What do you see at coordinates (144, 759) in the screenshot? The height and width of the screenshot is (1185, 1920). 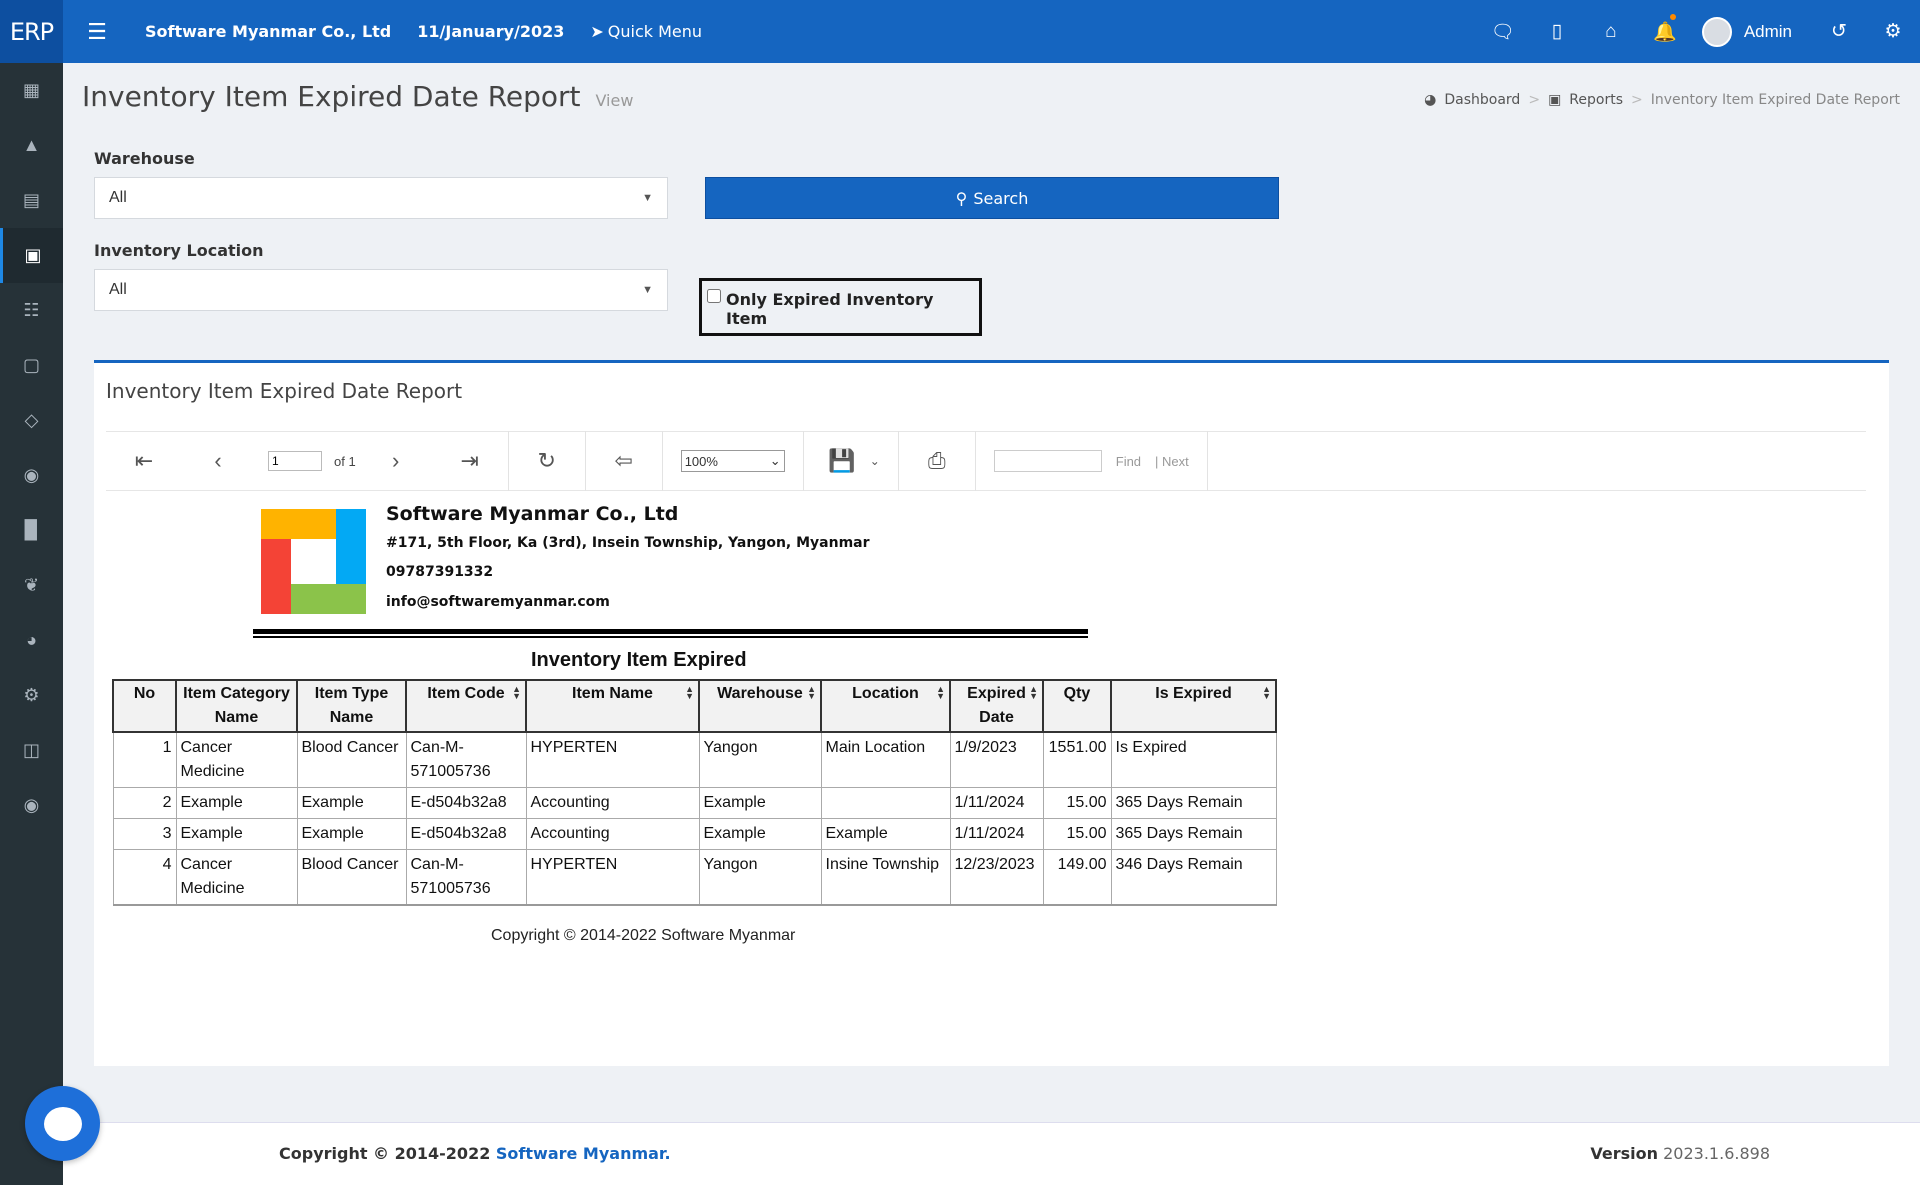 I see `cell-no: 1` at bounding box center [144, 759].